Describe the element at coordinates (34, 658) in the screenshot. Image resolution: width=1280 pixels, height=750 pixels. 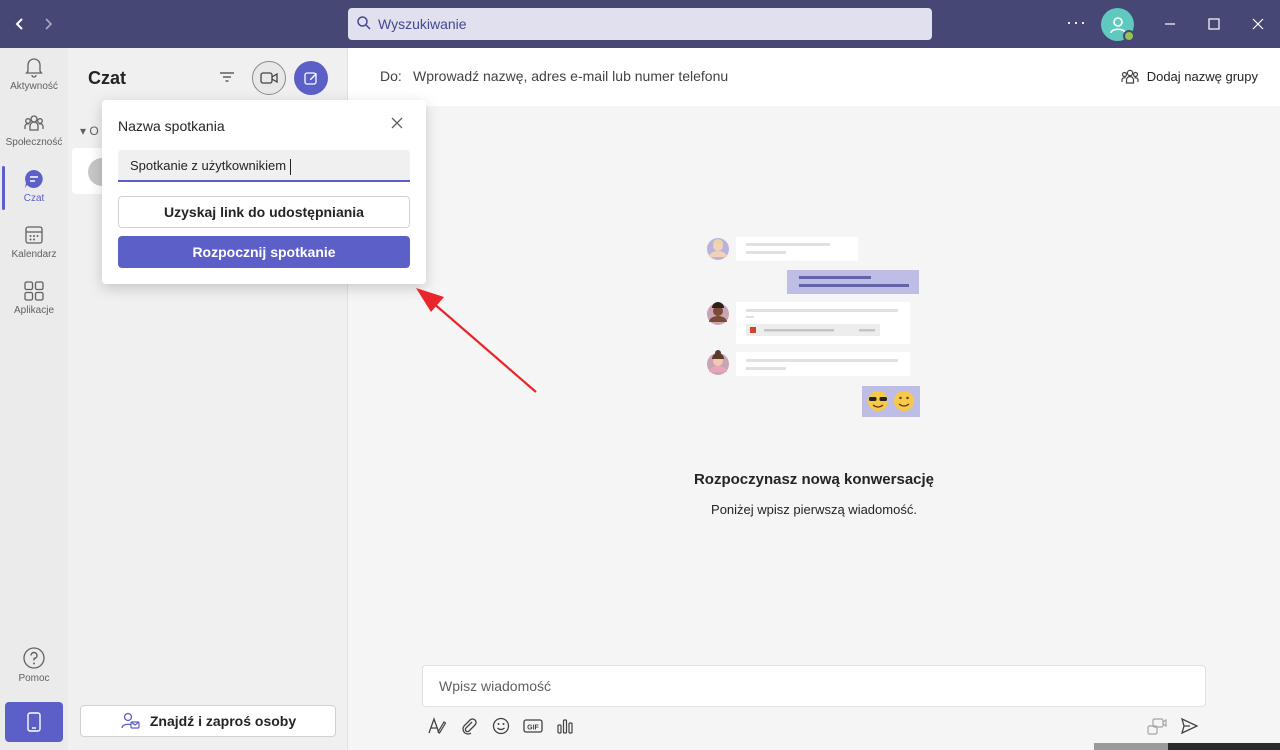
I see `help-icon` at that location.